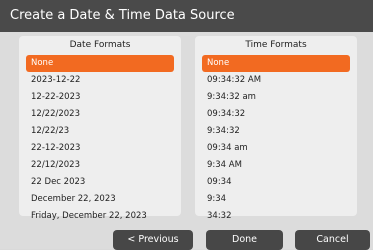  What do you see at coordinates (186, 16) in the screenshot?
I see `dialog-title: Create a Date & Time Data Source` at bounding box center [186, 16].